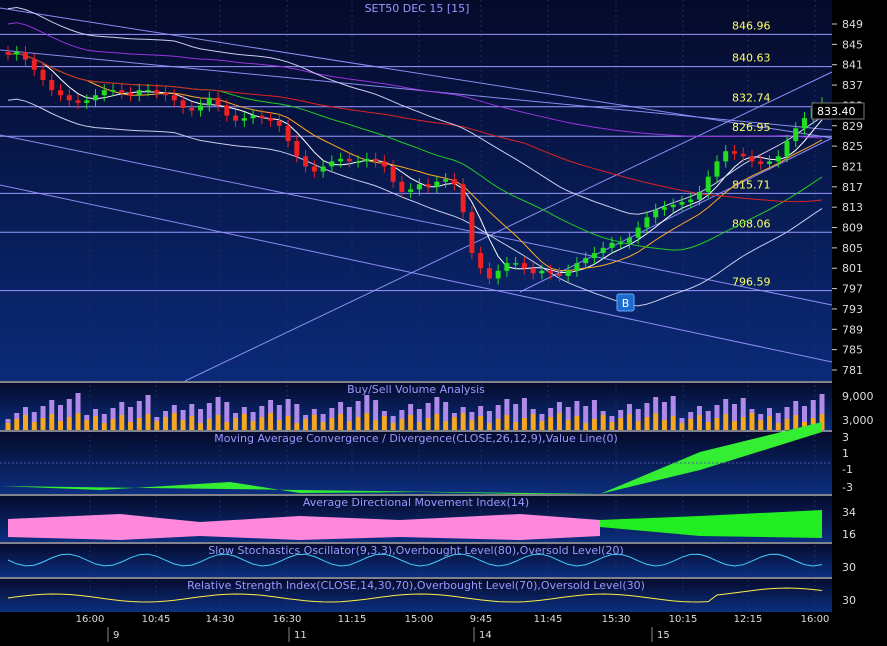 This screenshot has height=646, width=887. I want to click on indicator-tick-label: 34, so click(849, 512).